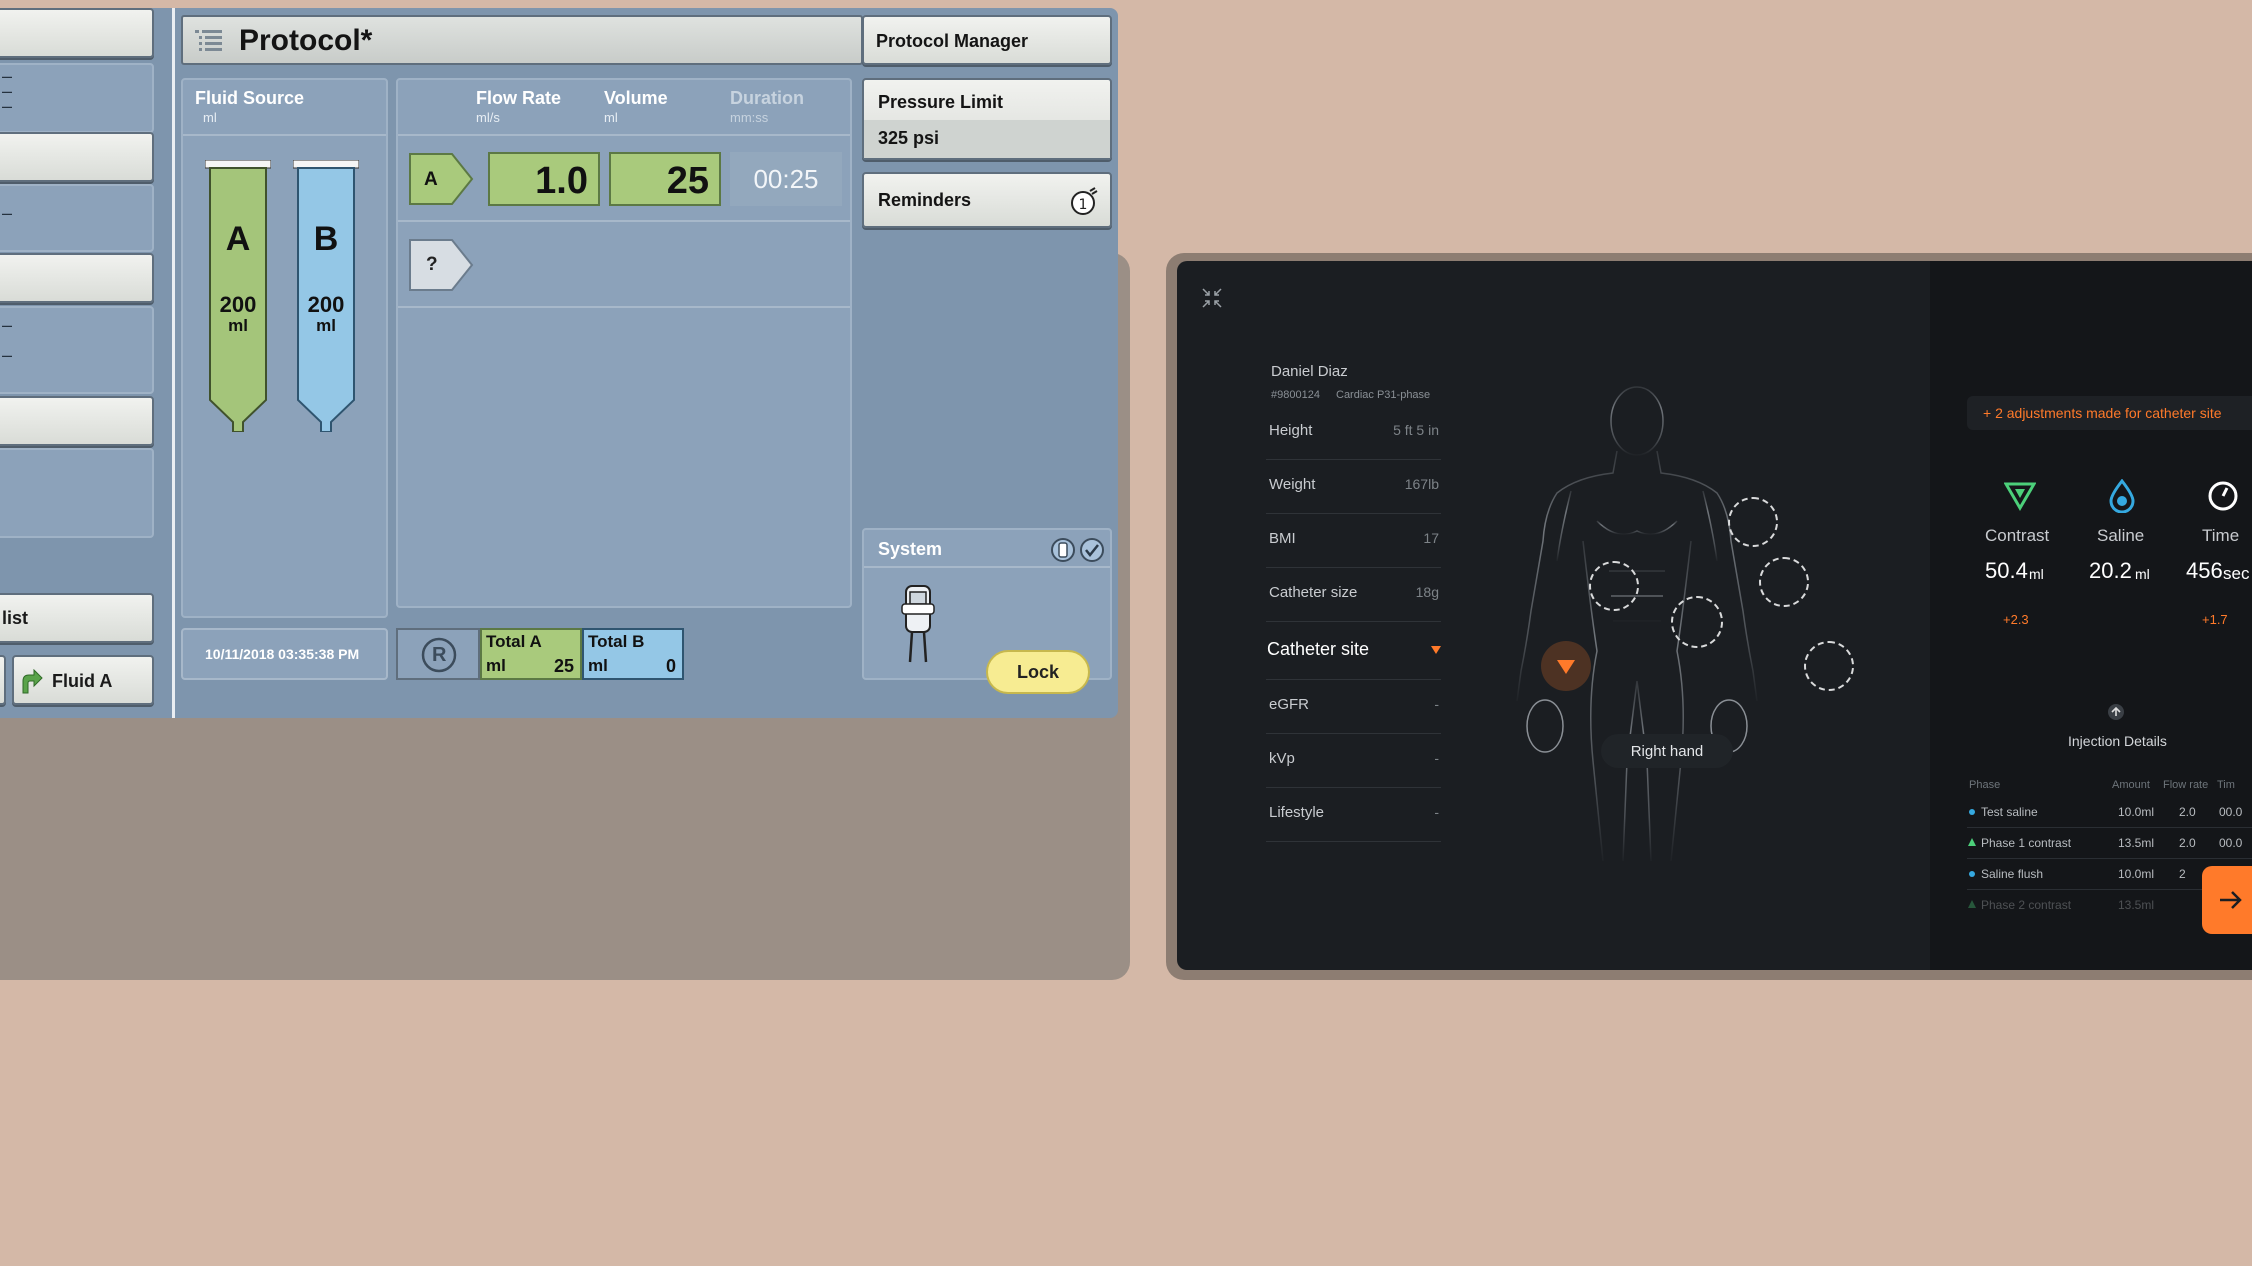  Describe the element at coordinates (1353, 487) in the screenshot. I see `info-row-weight: Weight 167lb` at that location.